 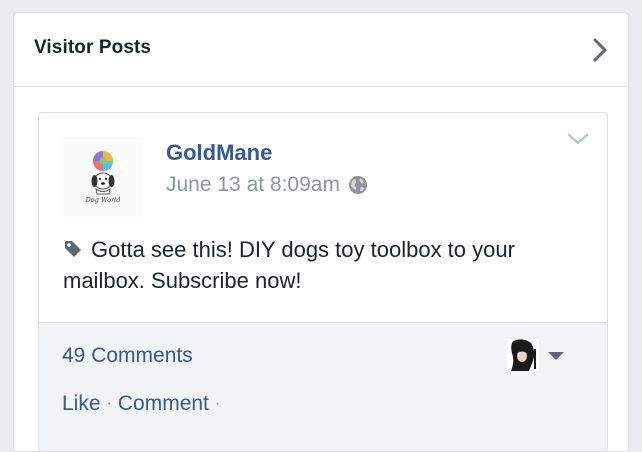 What do you see at coordinates (253, 185) in the screenshot?
I see `post-timestamp: June 13 at 8:09am` at bounding box center [253, 185].